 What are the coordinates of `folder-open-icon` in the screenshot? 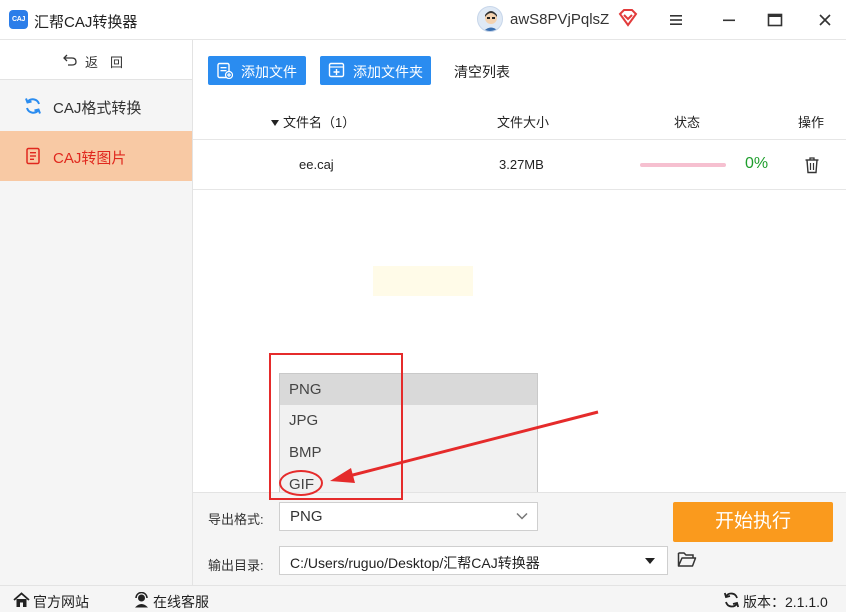 It's located at (687, 559).